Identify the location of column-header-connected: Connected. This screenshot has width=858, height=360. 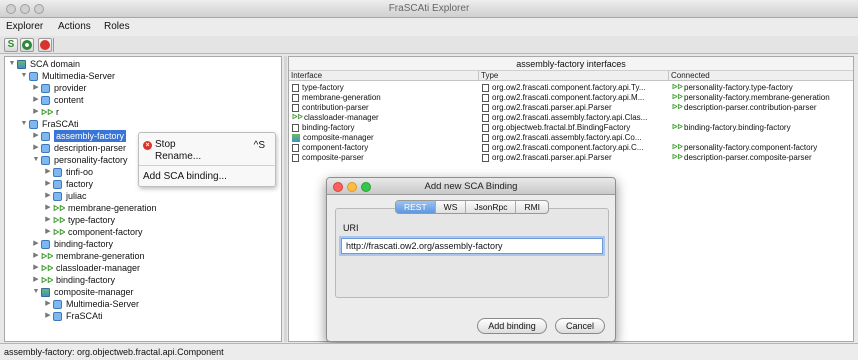
(761, 76).